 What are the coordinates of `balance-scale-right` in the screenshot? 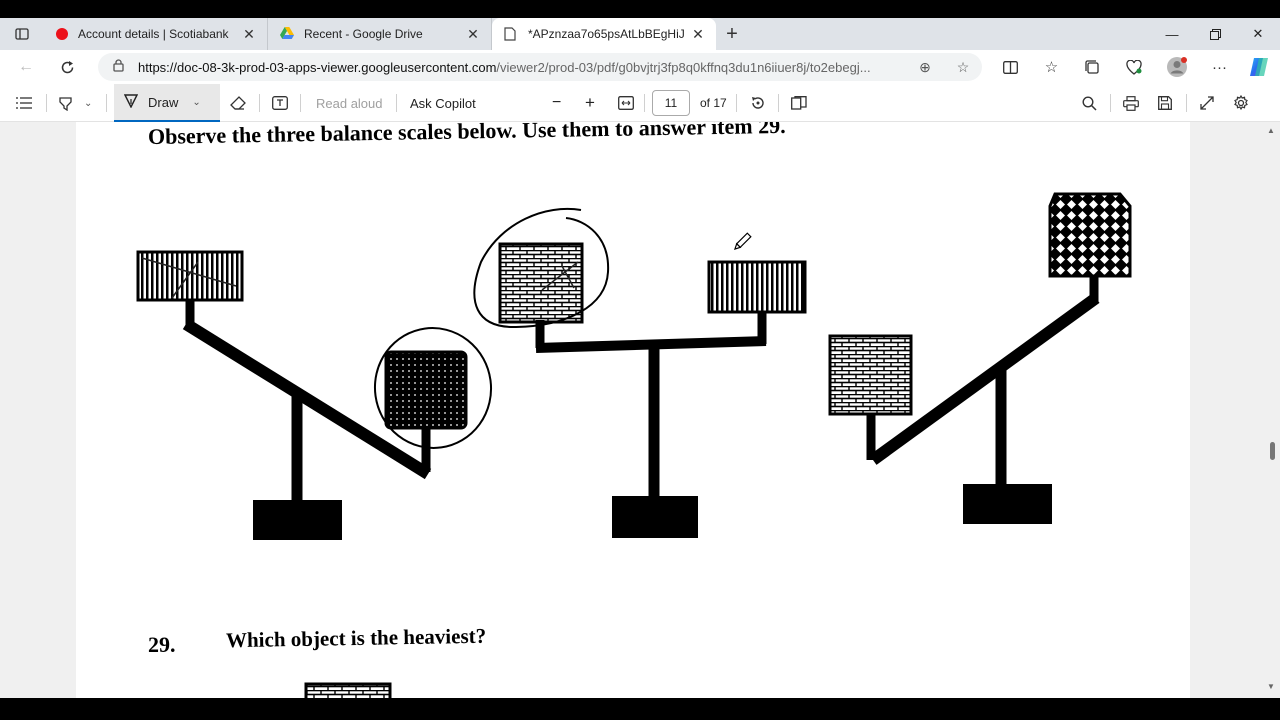 It's located at (980, 358).